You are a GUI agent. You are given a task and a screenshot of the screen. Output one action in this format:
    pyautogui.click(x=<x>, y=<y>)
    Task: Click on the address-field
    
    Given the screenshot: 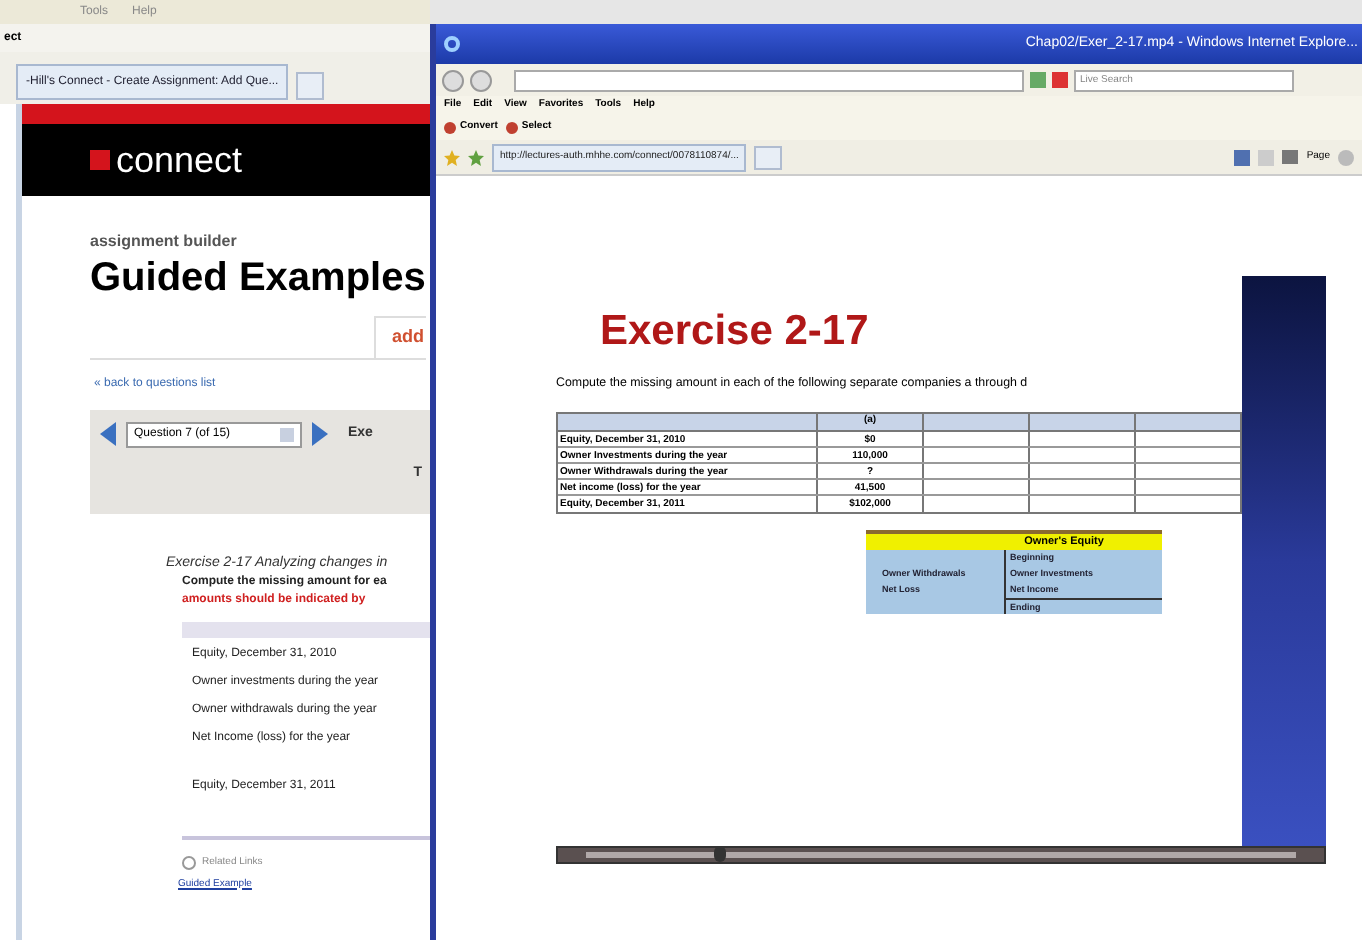 What is the action you would take?
    pyautogui.click(x=769, y=80)
    